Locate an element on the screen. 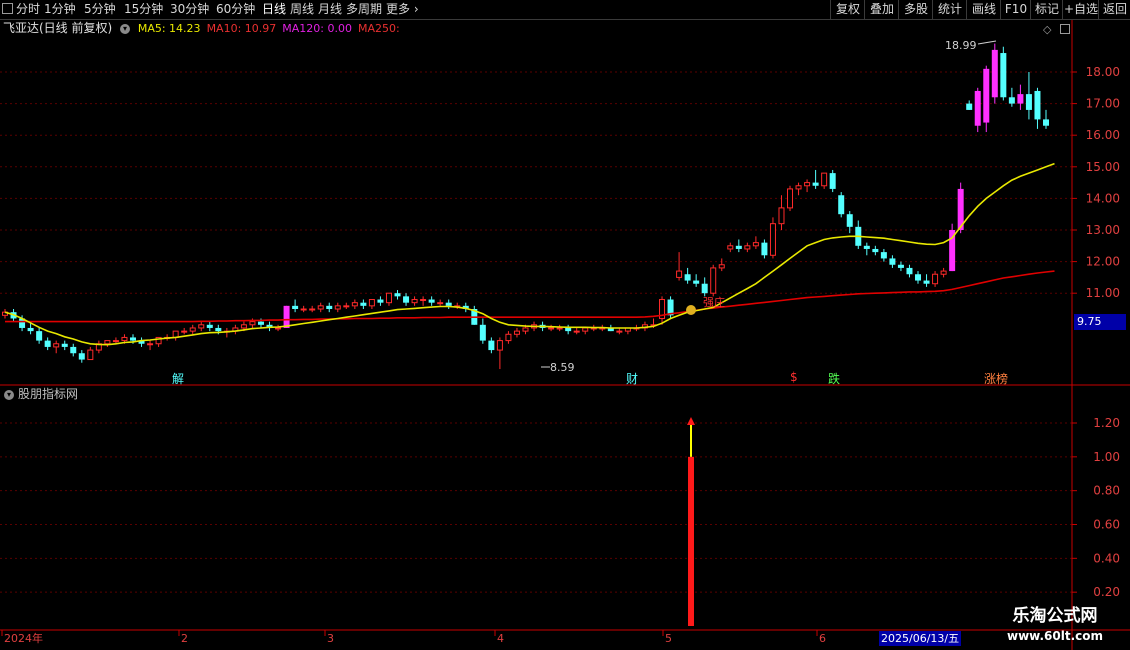  toolbar-button-3: 统计 is located at coordinates (949, 9).